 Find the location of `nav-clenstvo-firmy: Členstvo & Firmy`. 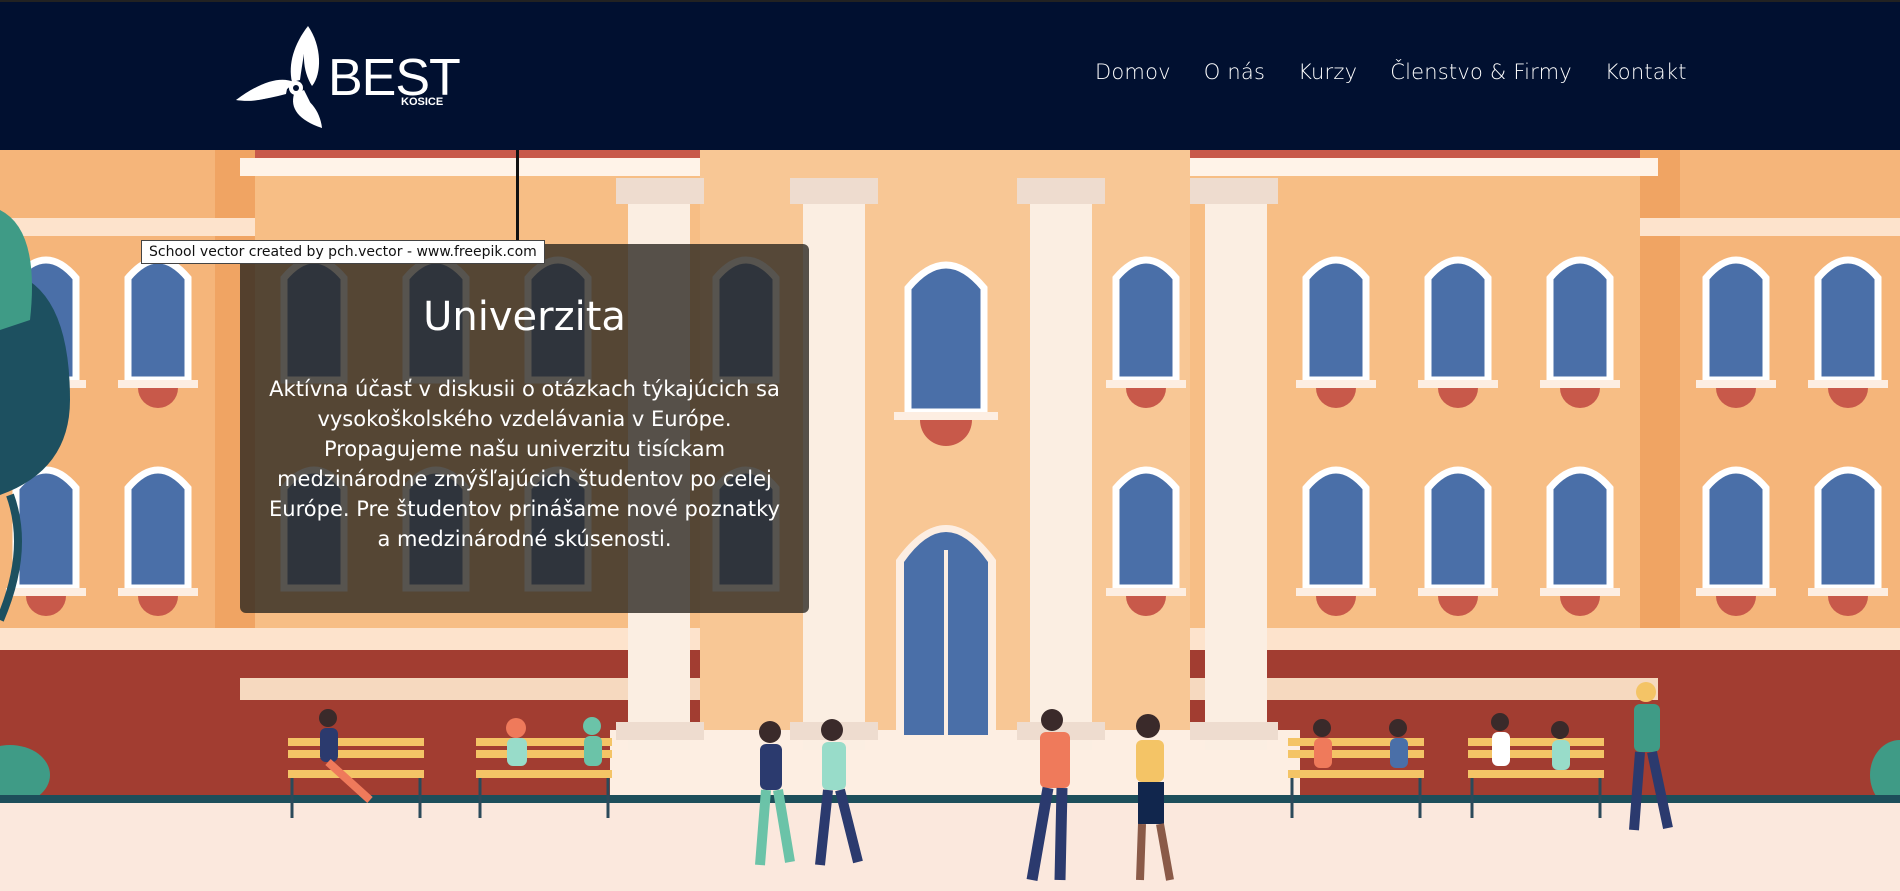

nav-clenstvo-firmy: Členstvo & Firmy is located at coordinates (1481, 72).